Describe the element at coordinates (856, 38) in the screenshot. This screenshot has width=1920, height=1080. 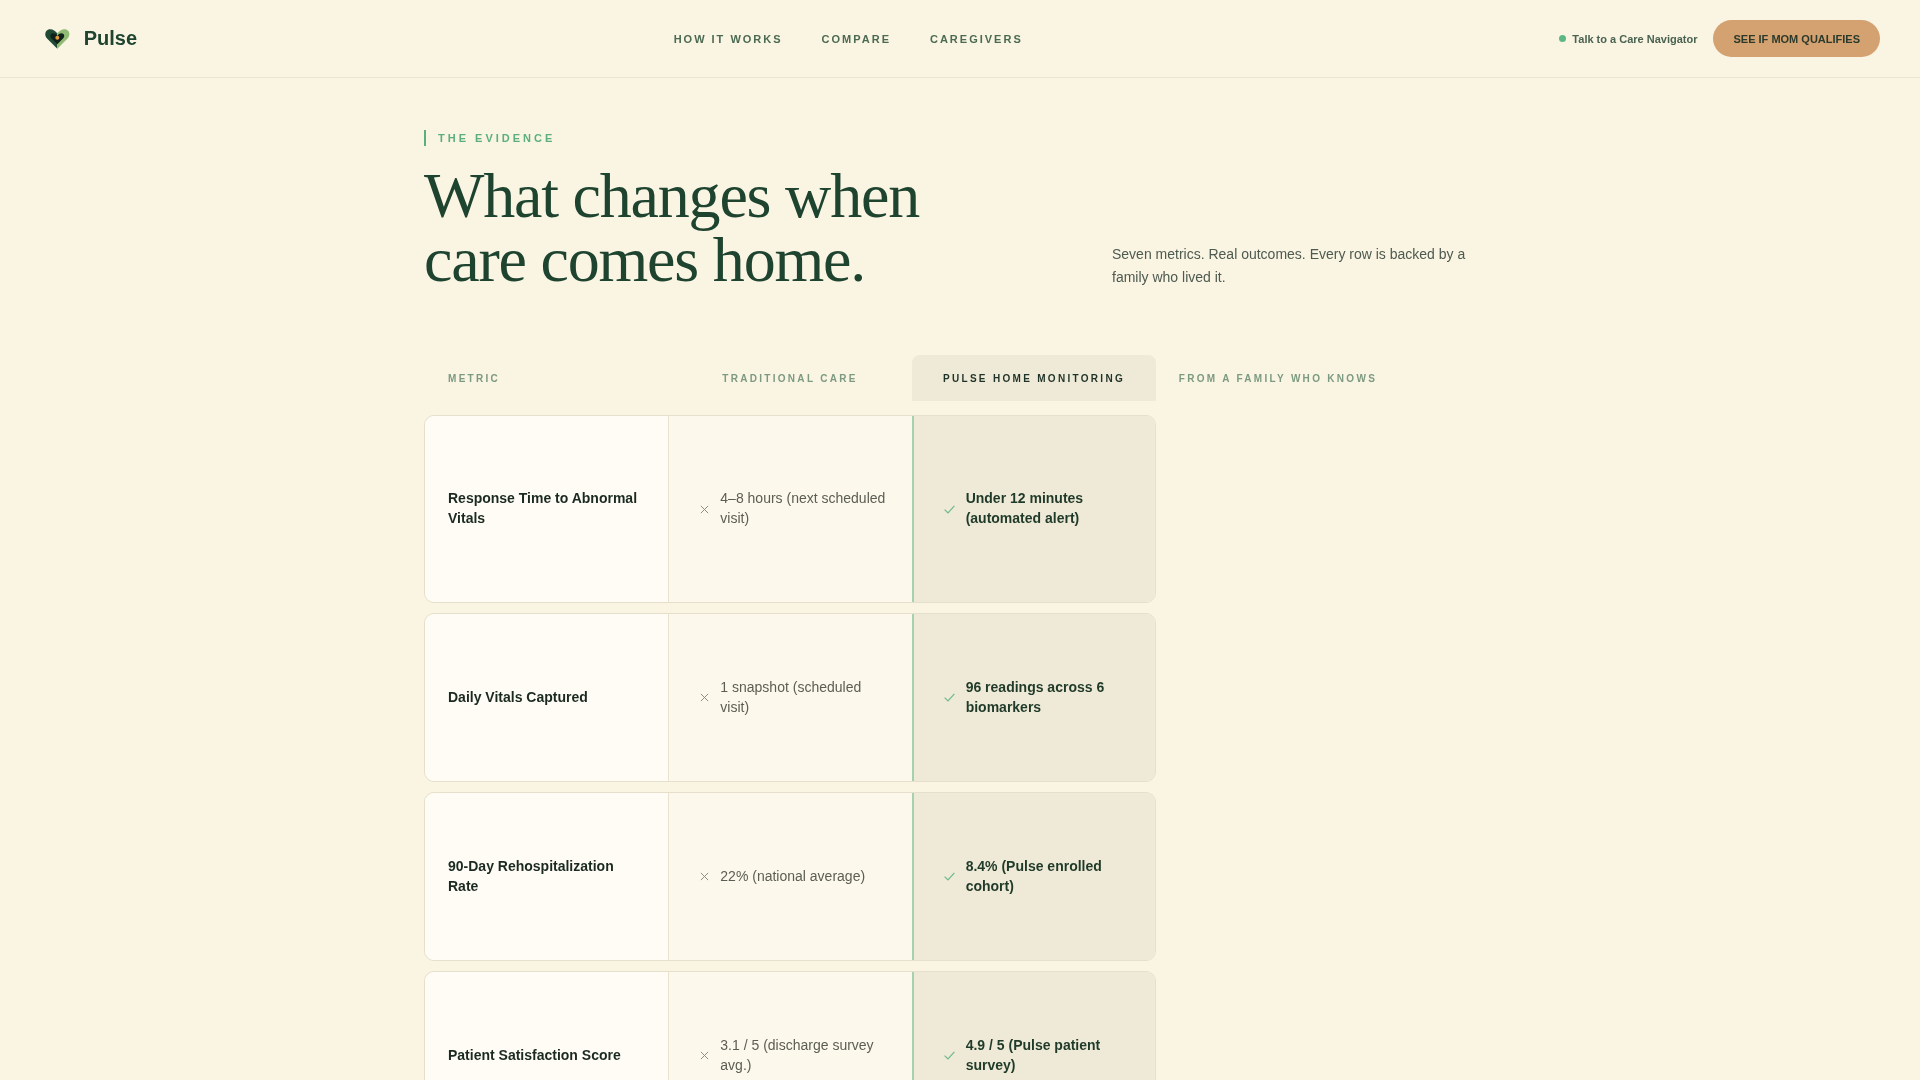
I see `nav-link: COMPARE` at that location.